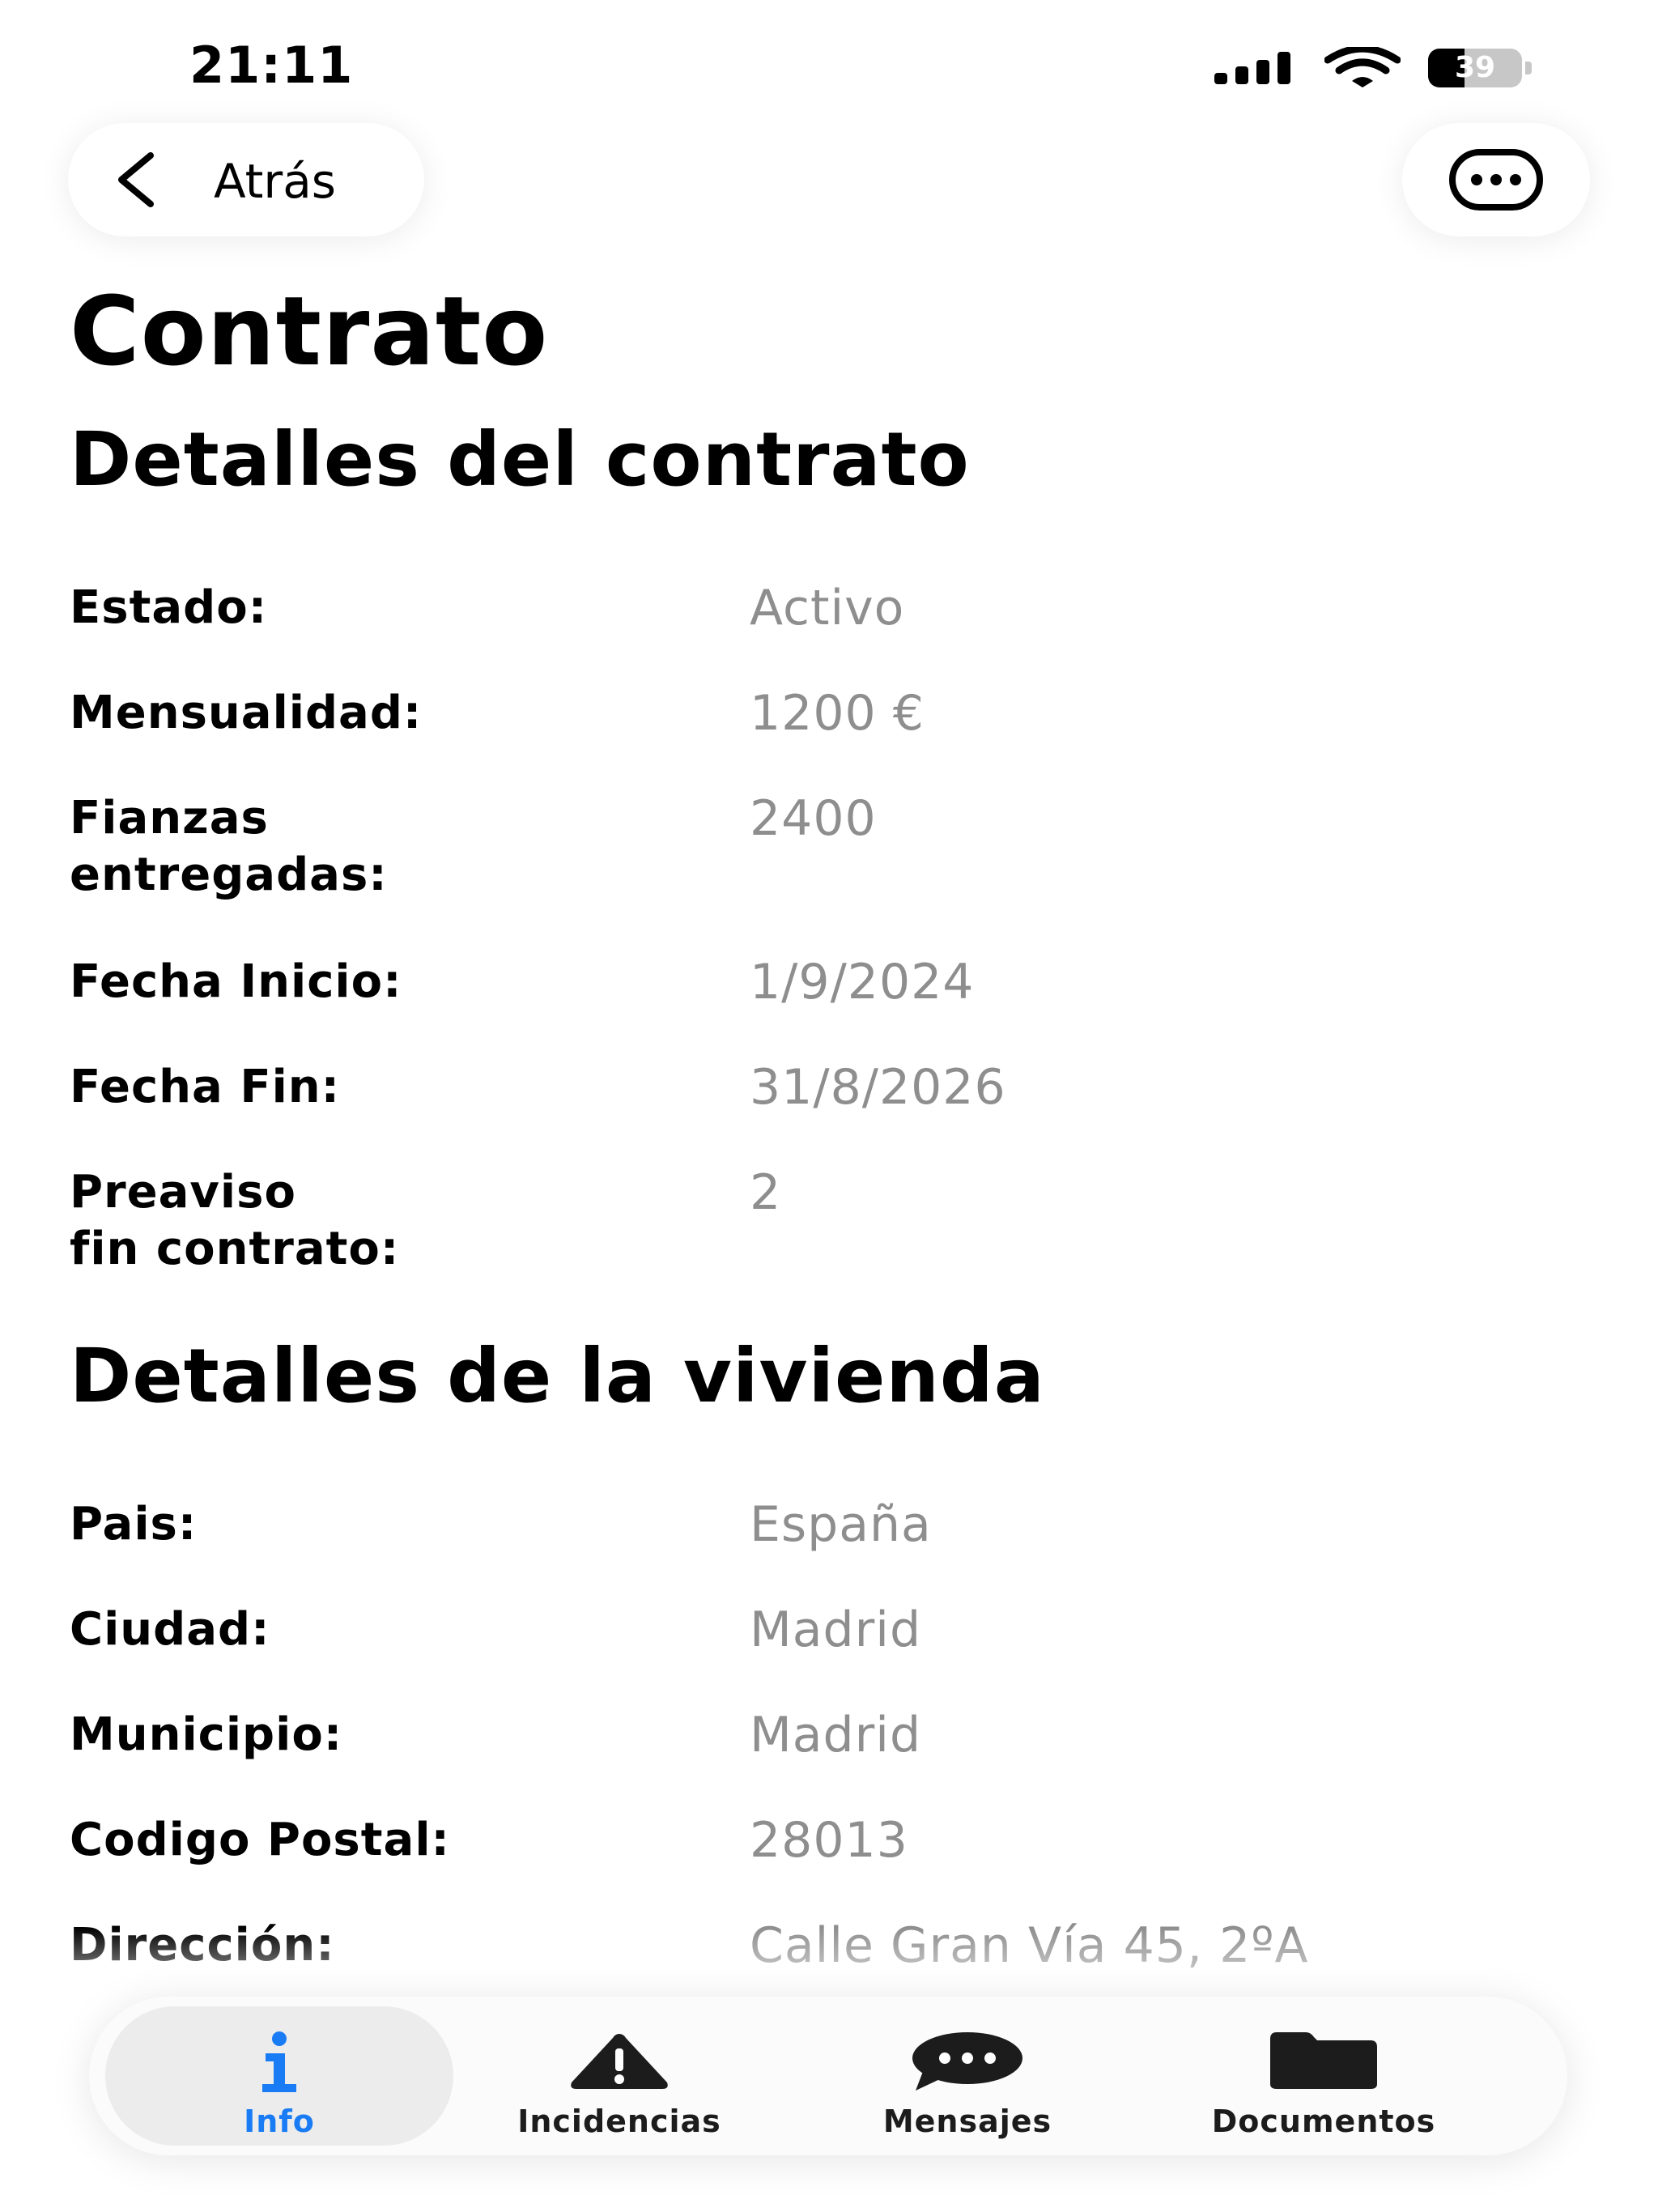 The image size is (1658, 2212). What do you see at coordinates (1475, 67) in the screenshot?
I see `battery-percentage: 39` at bounding box center [1475, 67].